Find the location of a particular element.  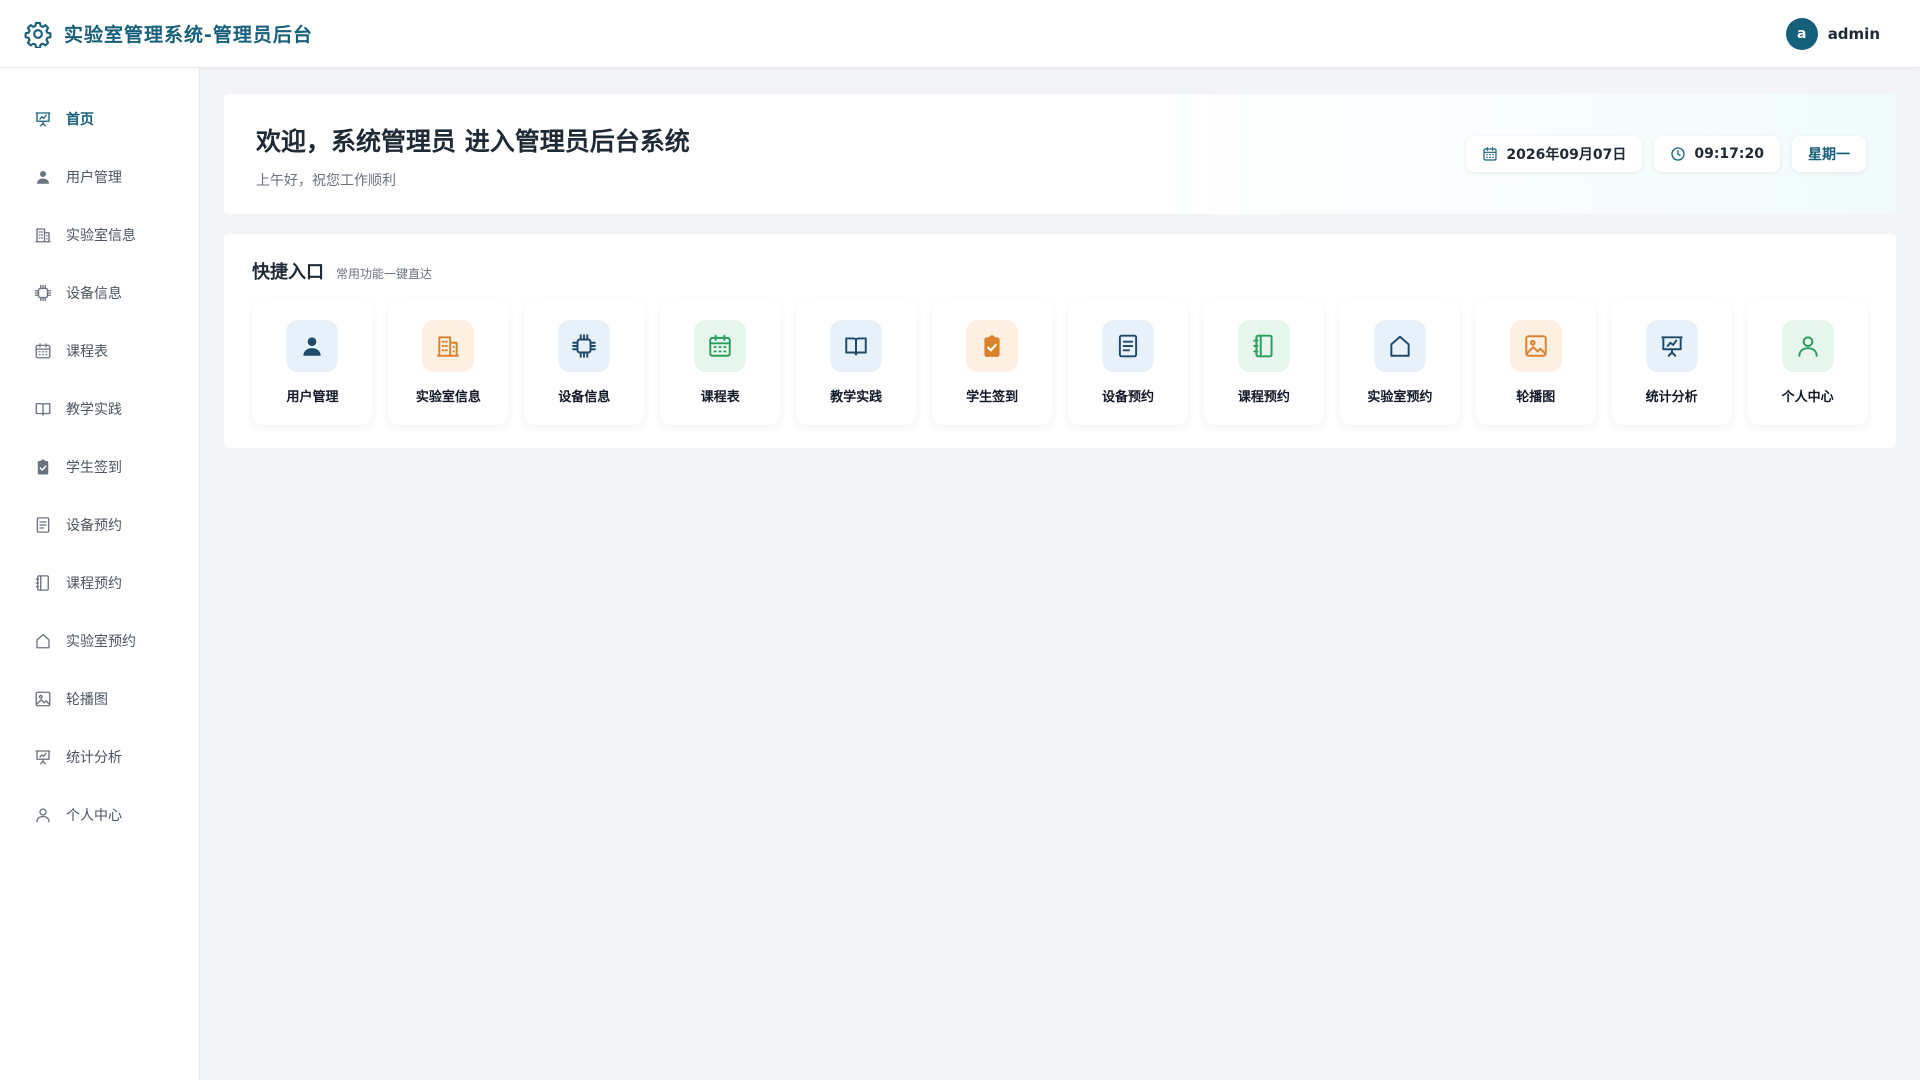

quick-tile-lab-info: 实验室信息 is located at coordinates (448, 362).